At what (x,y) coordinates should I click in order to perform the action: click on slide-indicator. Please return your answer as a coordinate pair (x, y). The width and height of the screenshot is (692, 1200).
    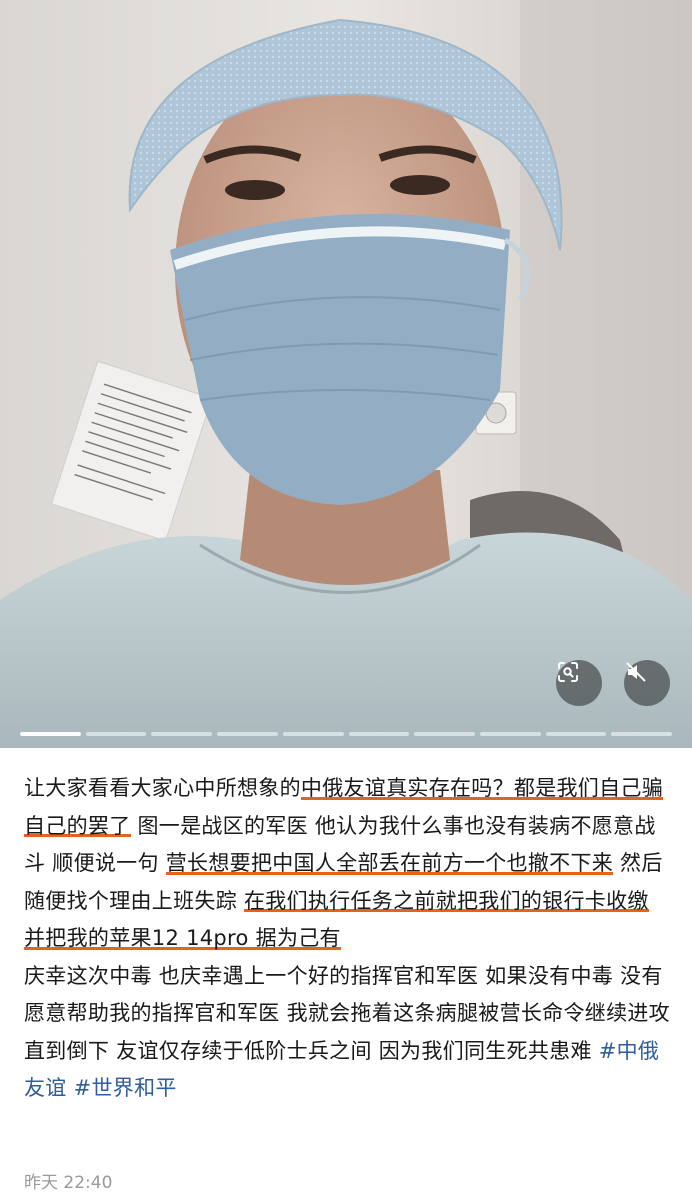
    Looking at the image, I should click on (346, 734).